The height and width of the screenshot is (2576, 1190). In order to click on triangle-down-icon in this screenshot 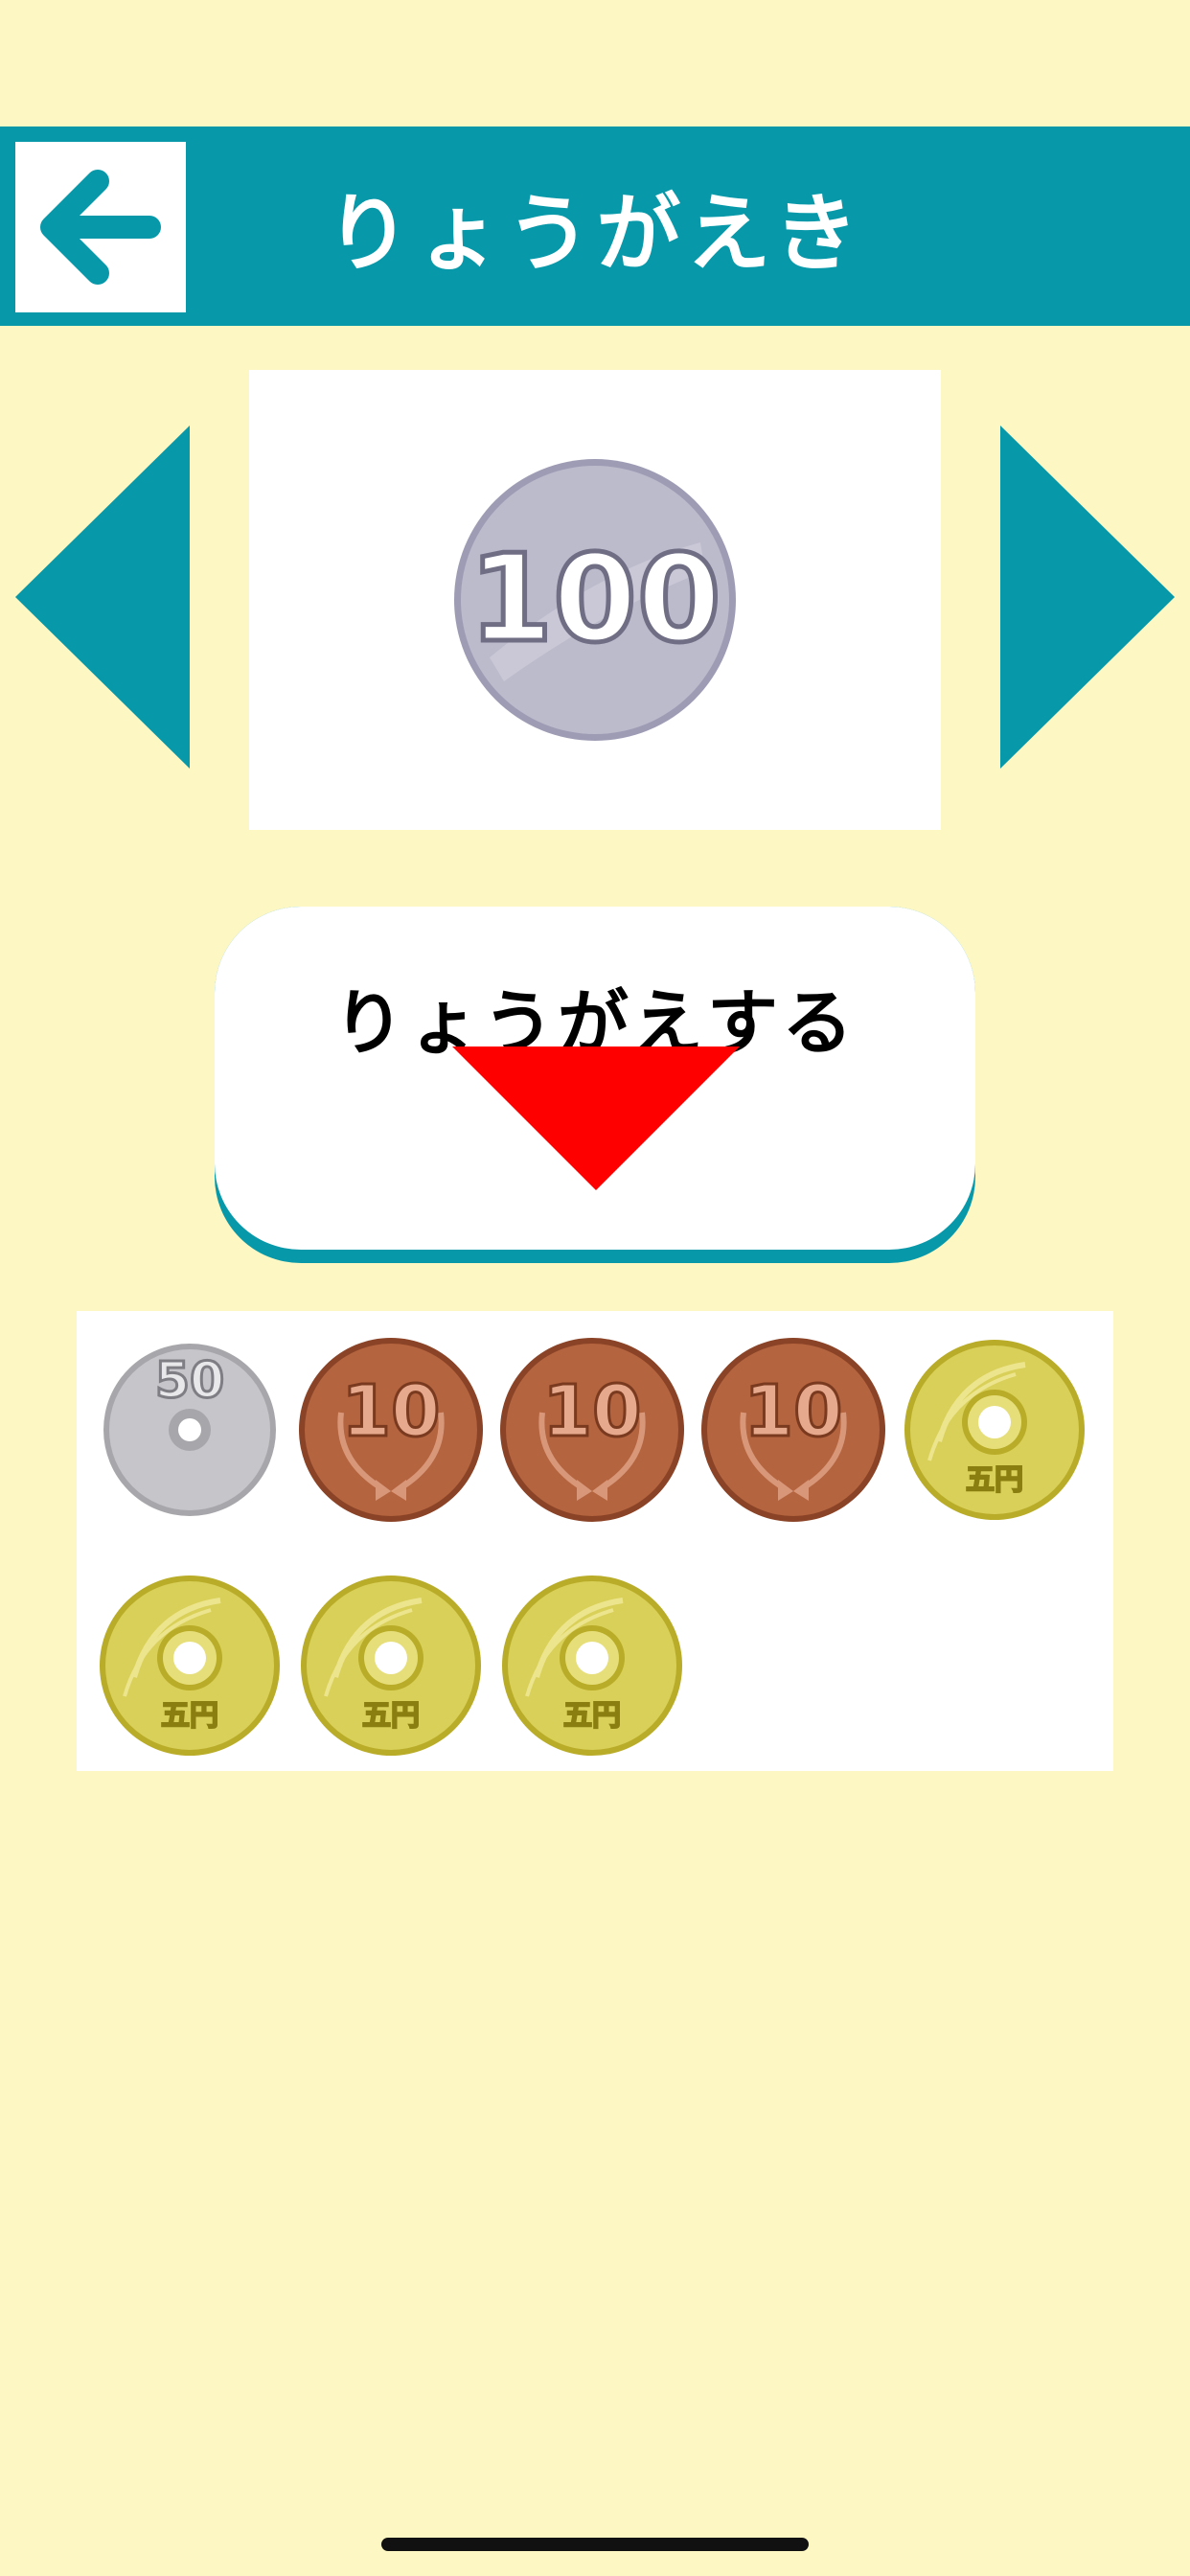, I will do `click(596, 1118)`.